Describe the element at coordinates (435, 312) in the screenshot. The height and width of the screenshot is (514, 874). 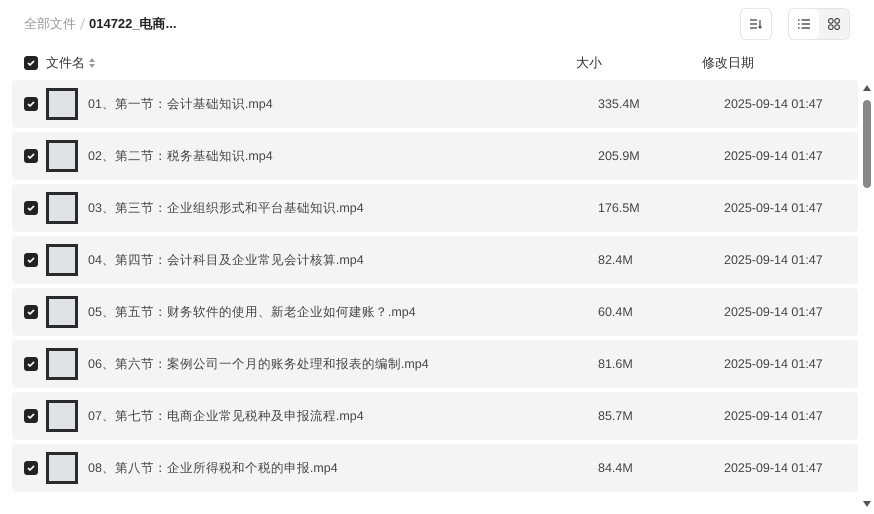
I see `file-row: 05、第五节：财务软件的使用、新老企业如何建账？.mp4 60.4M 2025-09-14 01:47` at that location.